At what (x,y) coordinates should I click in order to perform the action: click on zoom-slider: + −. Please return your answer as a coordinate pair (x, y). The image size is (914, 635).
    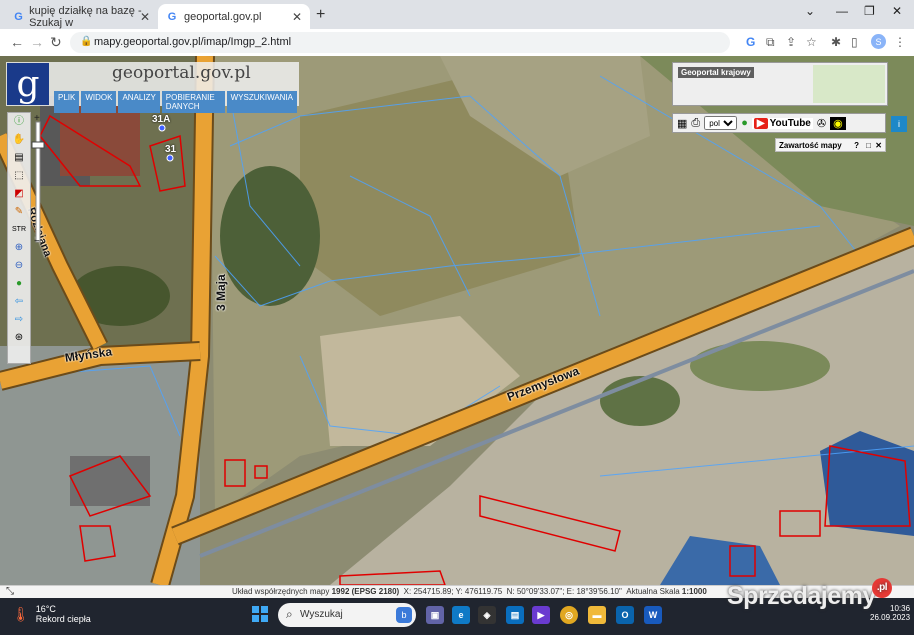
    Looking at the image, I should click on (38, 179).